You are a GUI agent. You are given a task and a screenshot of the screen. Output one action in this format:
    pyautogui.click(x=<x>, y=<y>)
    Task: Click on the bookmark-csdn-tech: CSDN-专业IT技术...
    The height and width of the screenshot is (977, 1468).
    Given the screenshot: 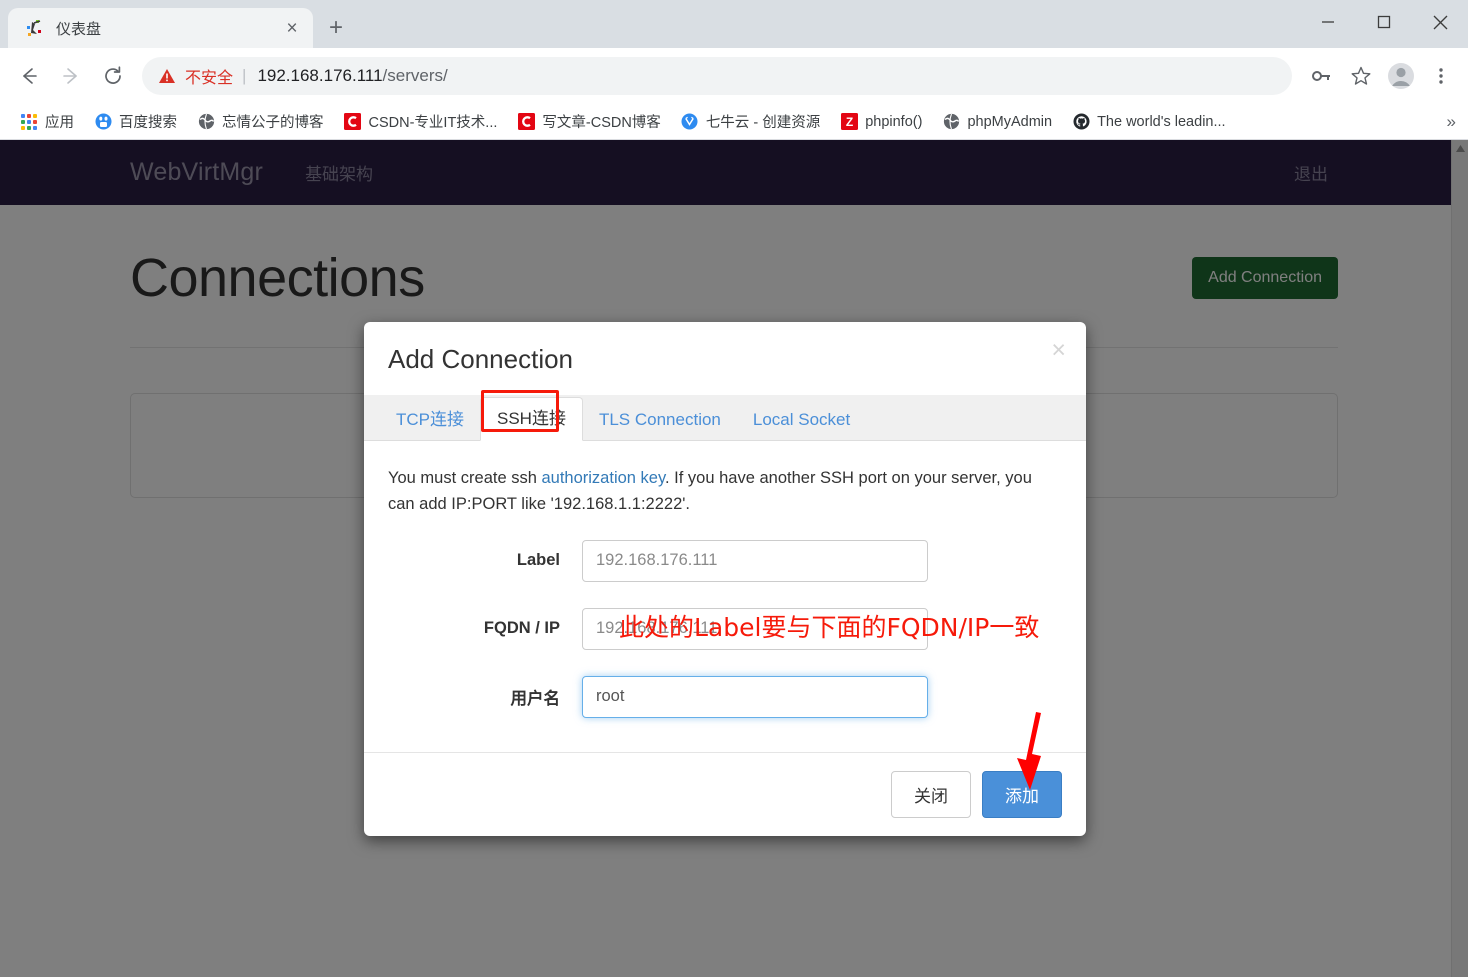 What is the action you would take?
    pyautogui.click(x=421, y=122)
    